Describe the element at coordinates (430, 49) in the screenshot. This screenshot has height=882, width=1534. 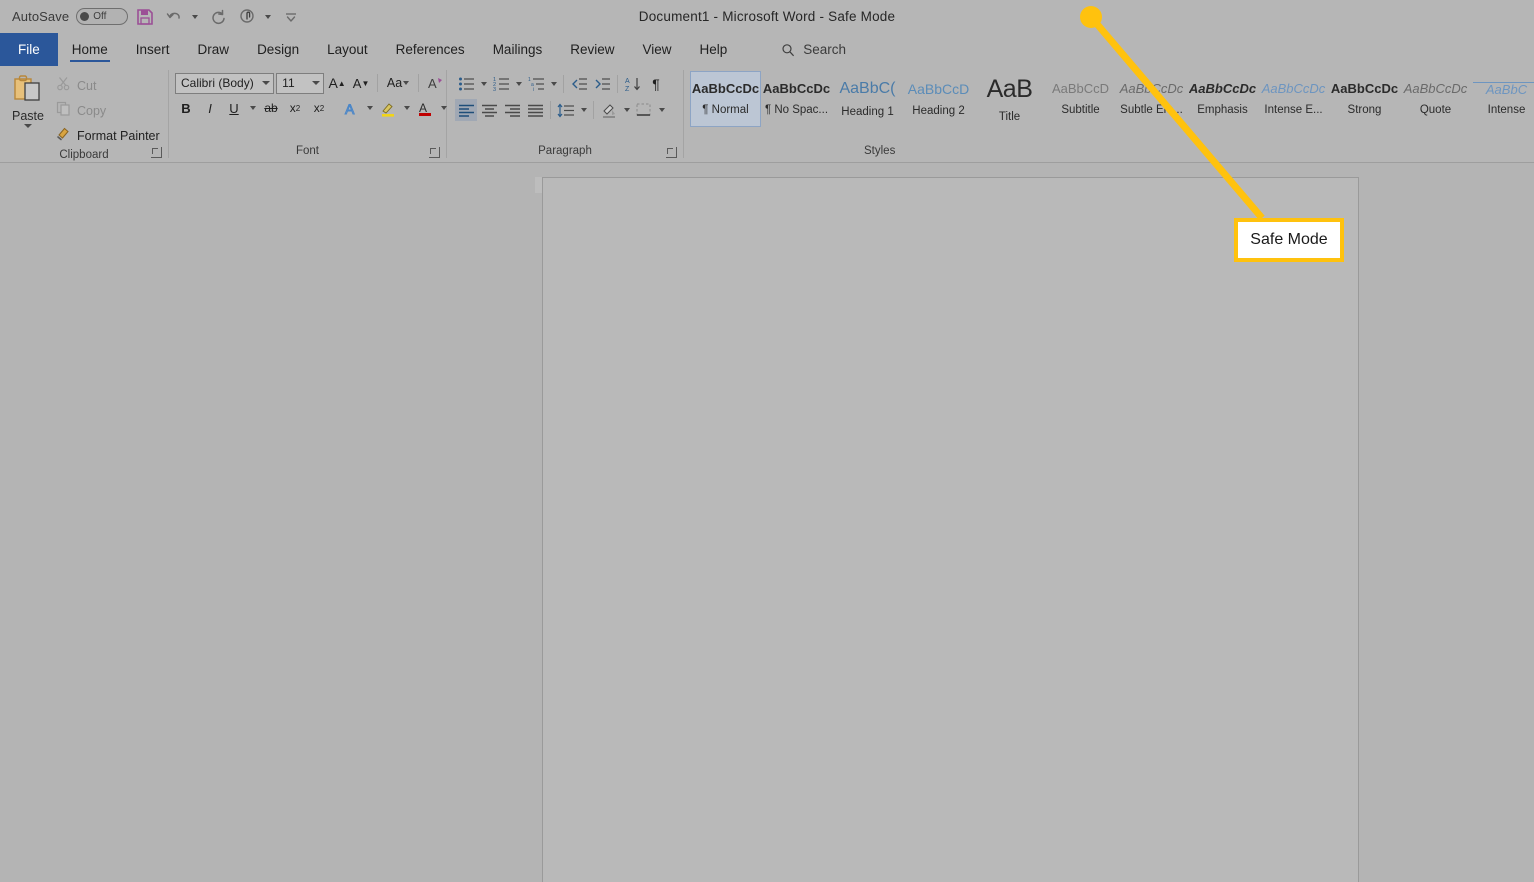
I see `tab-references: References` at that location.